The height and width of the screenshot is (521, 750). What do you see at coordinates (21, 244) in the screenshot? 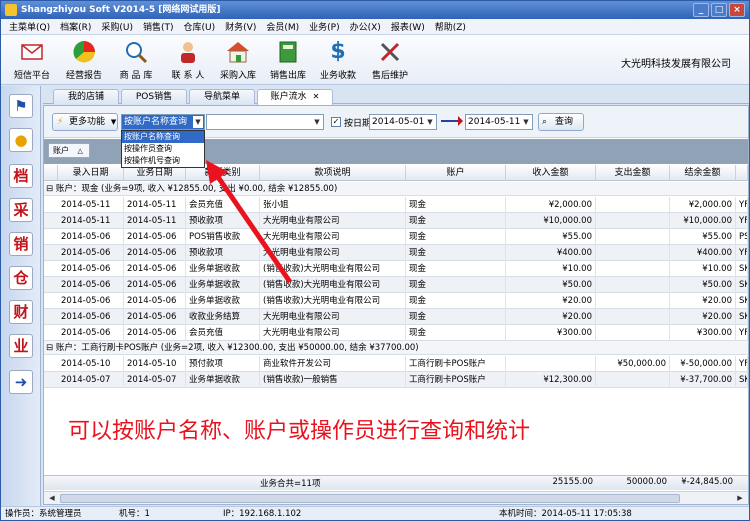
I see `sidebar-item-sales: 销` at bounding box center [21, 244].